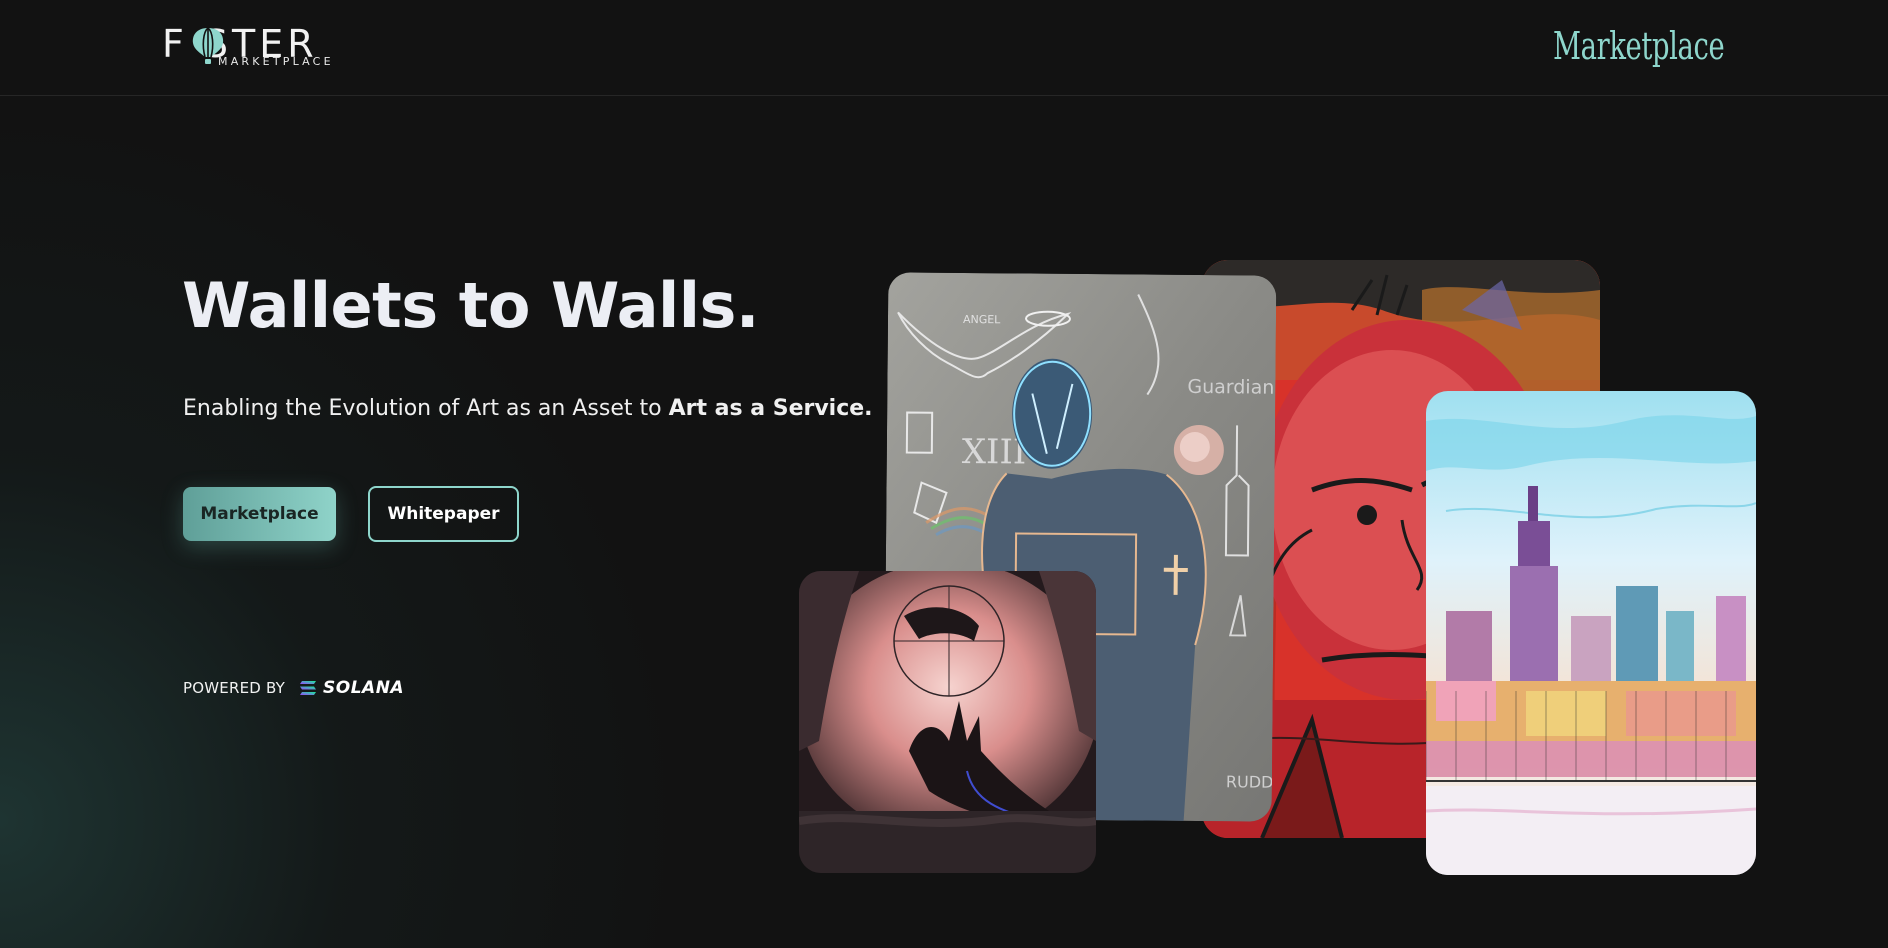  Describe the element at coordinates (293, 688) in the screenshot. I see `powered-by: POWERED BY SOLANA` at that location.